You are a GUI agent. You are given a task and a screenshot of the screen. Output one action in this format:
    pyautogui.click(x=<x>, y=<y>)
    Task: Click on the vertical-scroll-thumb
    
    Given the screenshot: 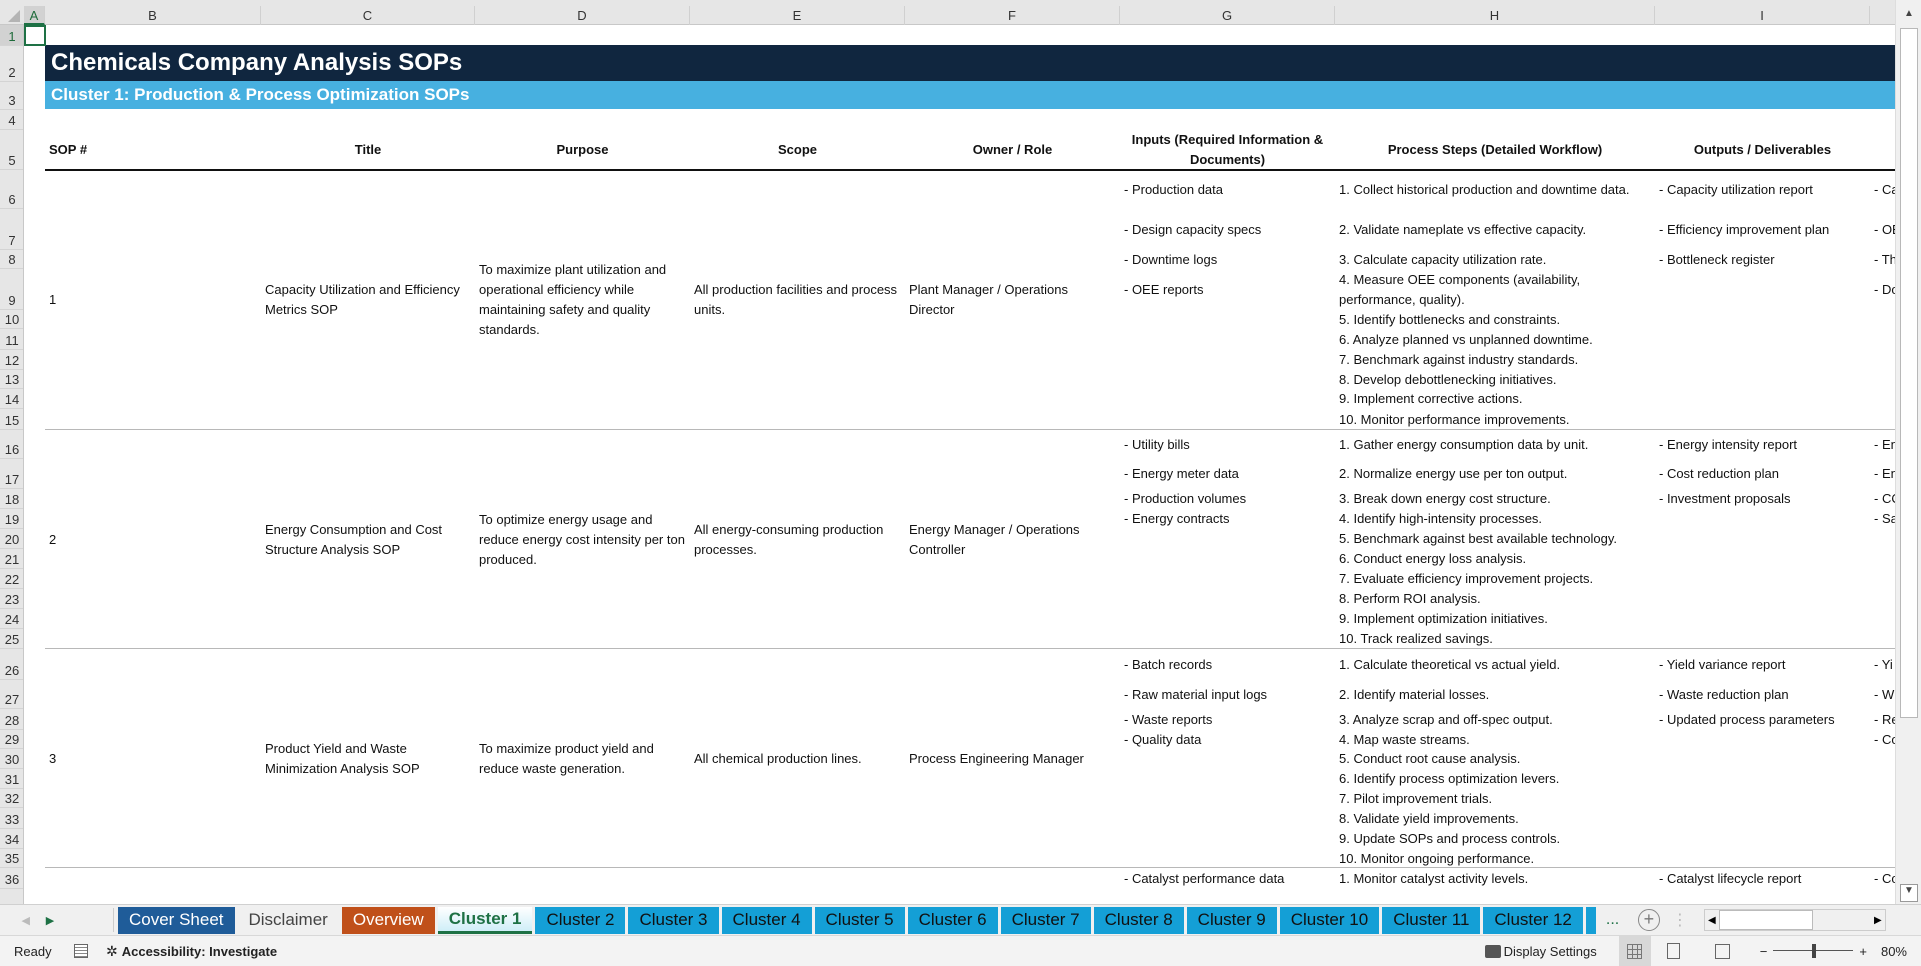 What is the action you would take?
    pyautogui.click(x=1909, y=373)
    